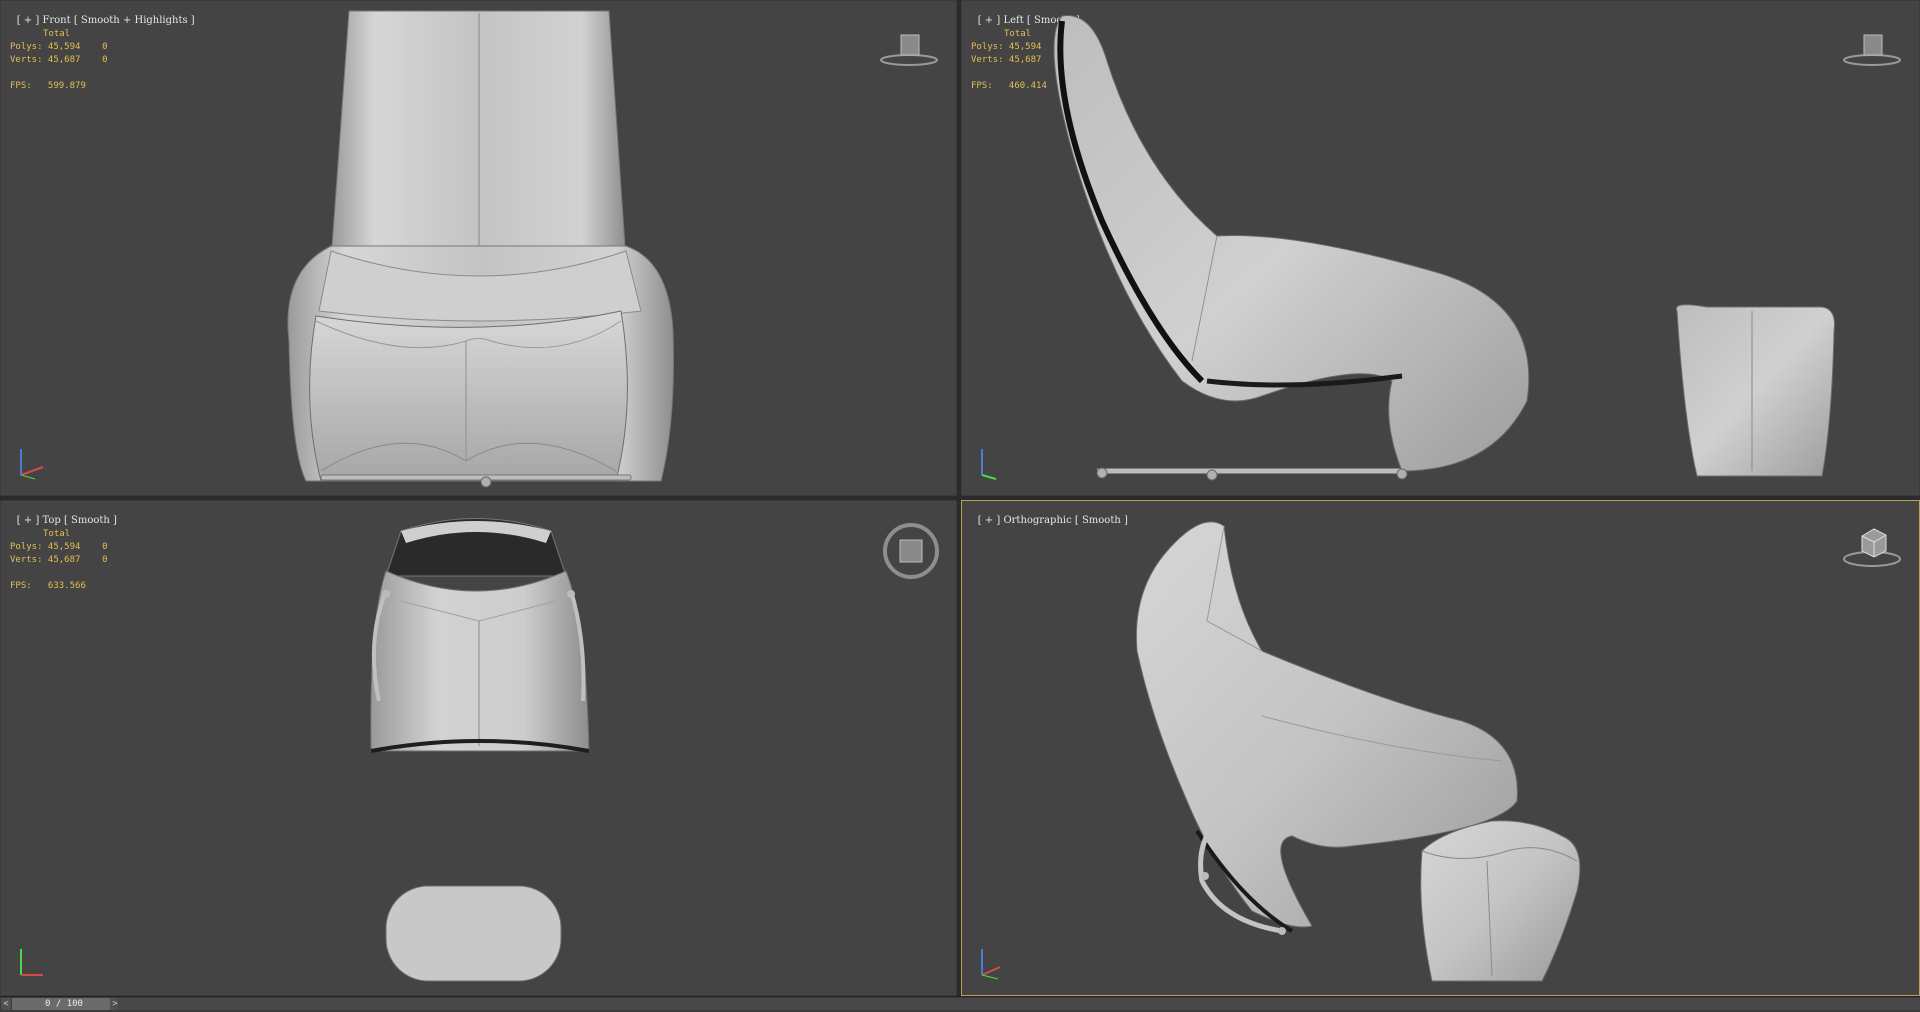 The width and height of the screenshot is (1920, 1012). I want to click on previous-frame-button: <, so click(6, 1004).